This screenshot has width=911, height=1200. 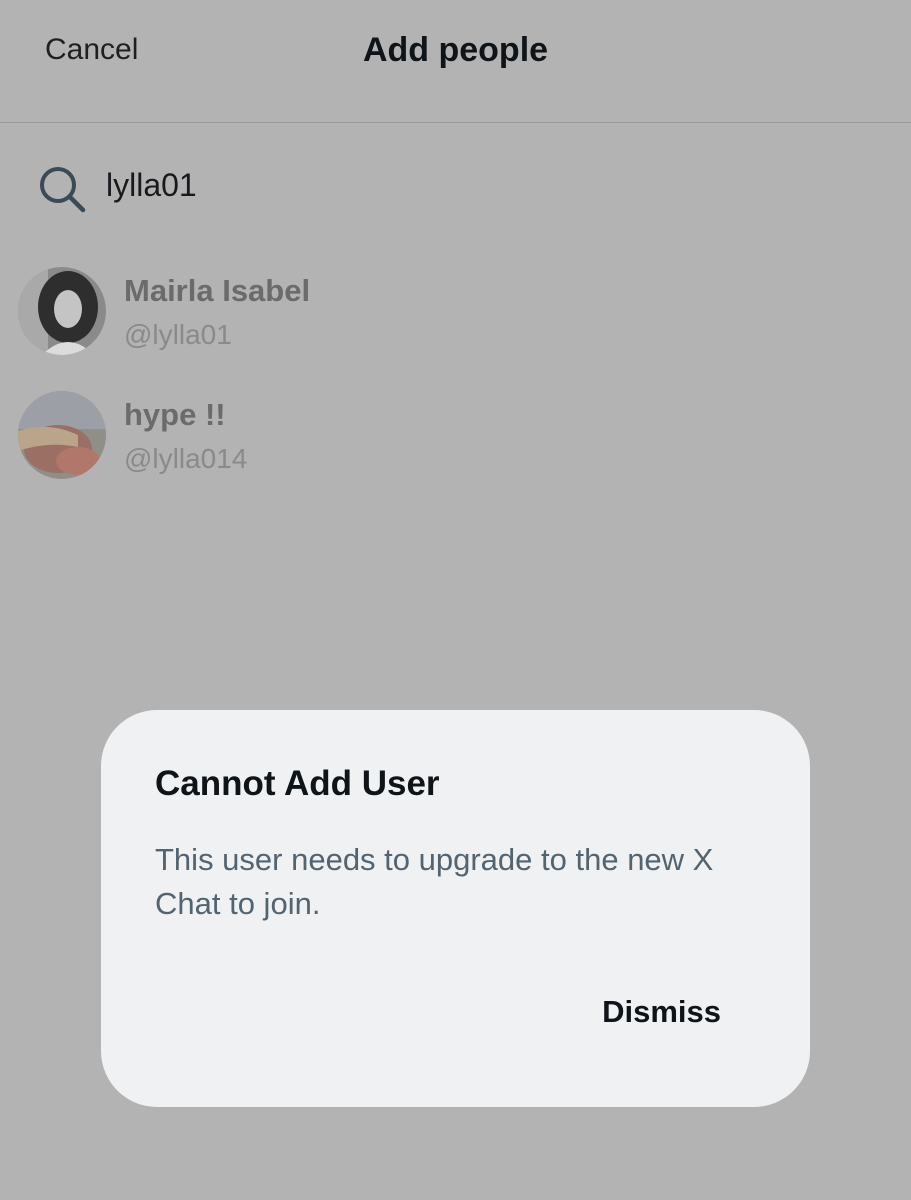 I want to click on header: Cancel Add people, so click(x=455, y=61).